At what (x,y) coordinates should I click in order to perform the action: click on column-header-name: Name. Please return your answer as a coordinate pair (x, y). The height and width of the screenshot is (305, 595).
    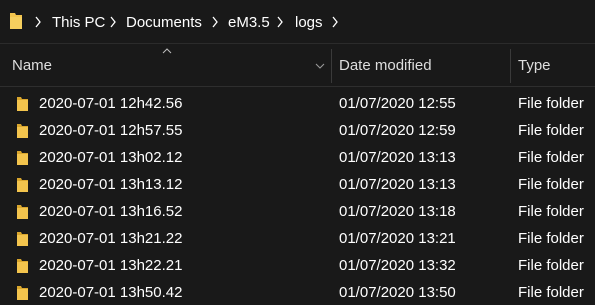
    Looking at the image, I should click on (32, 66).